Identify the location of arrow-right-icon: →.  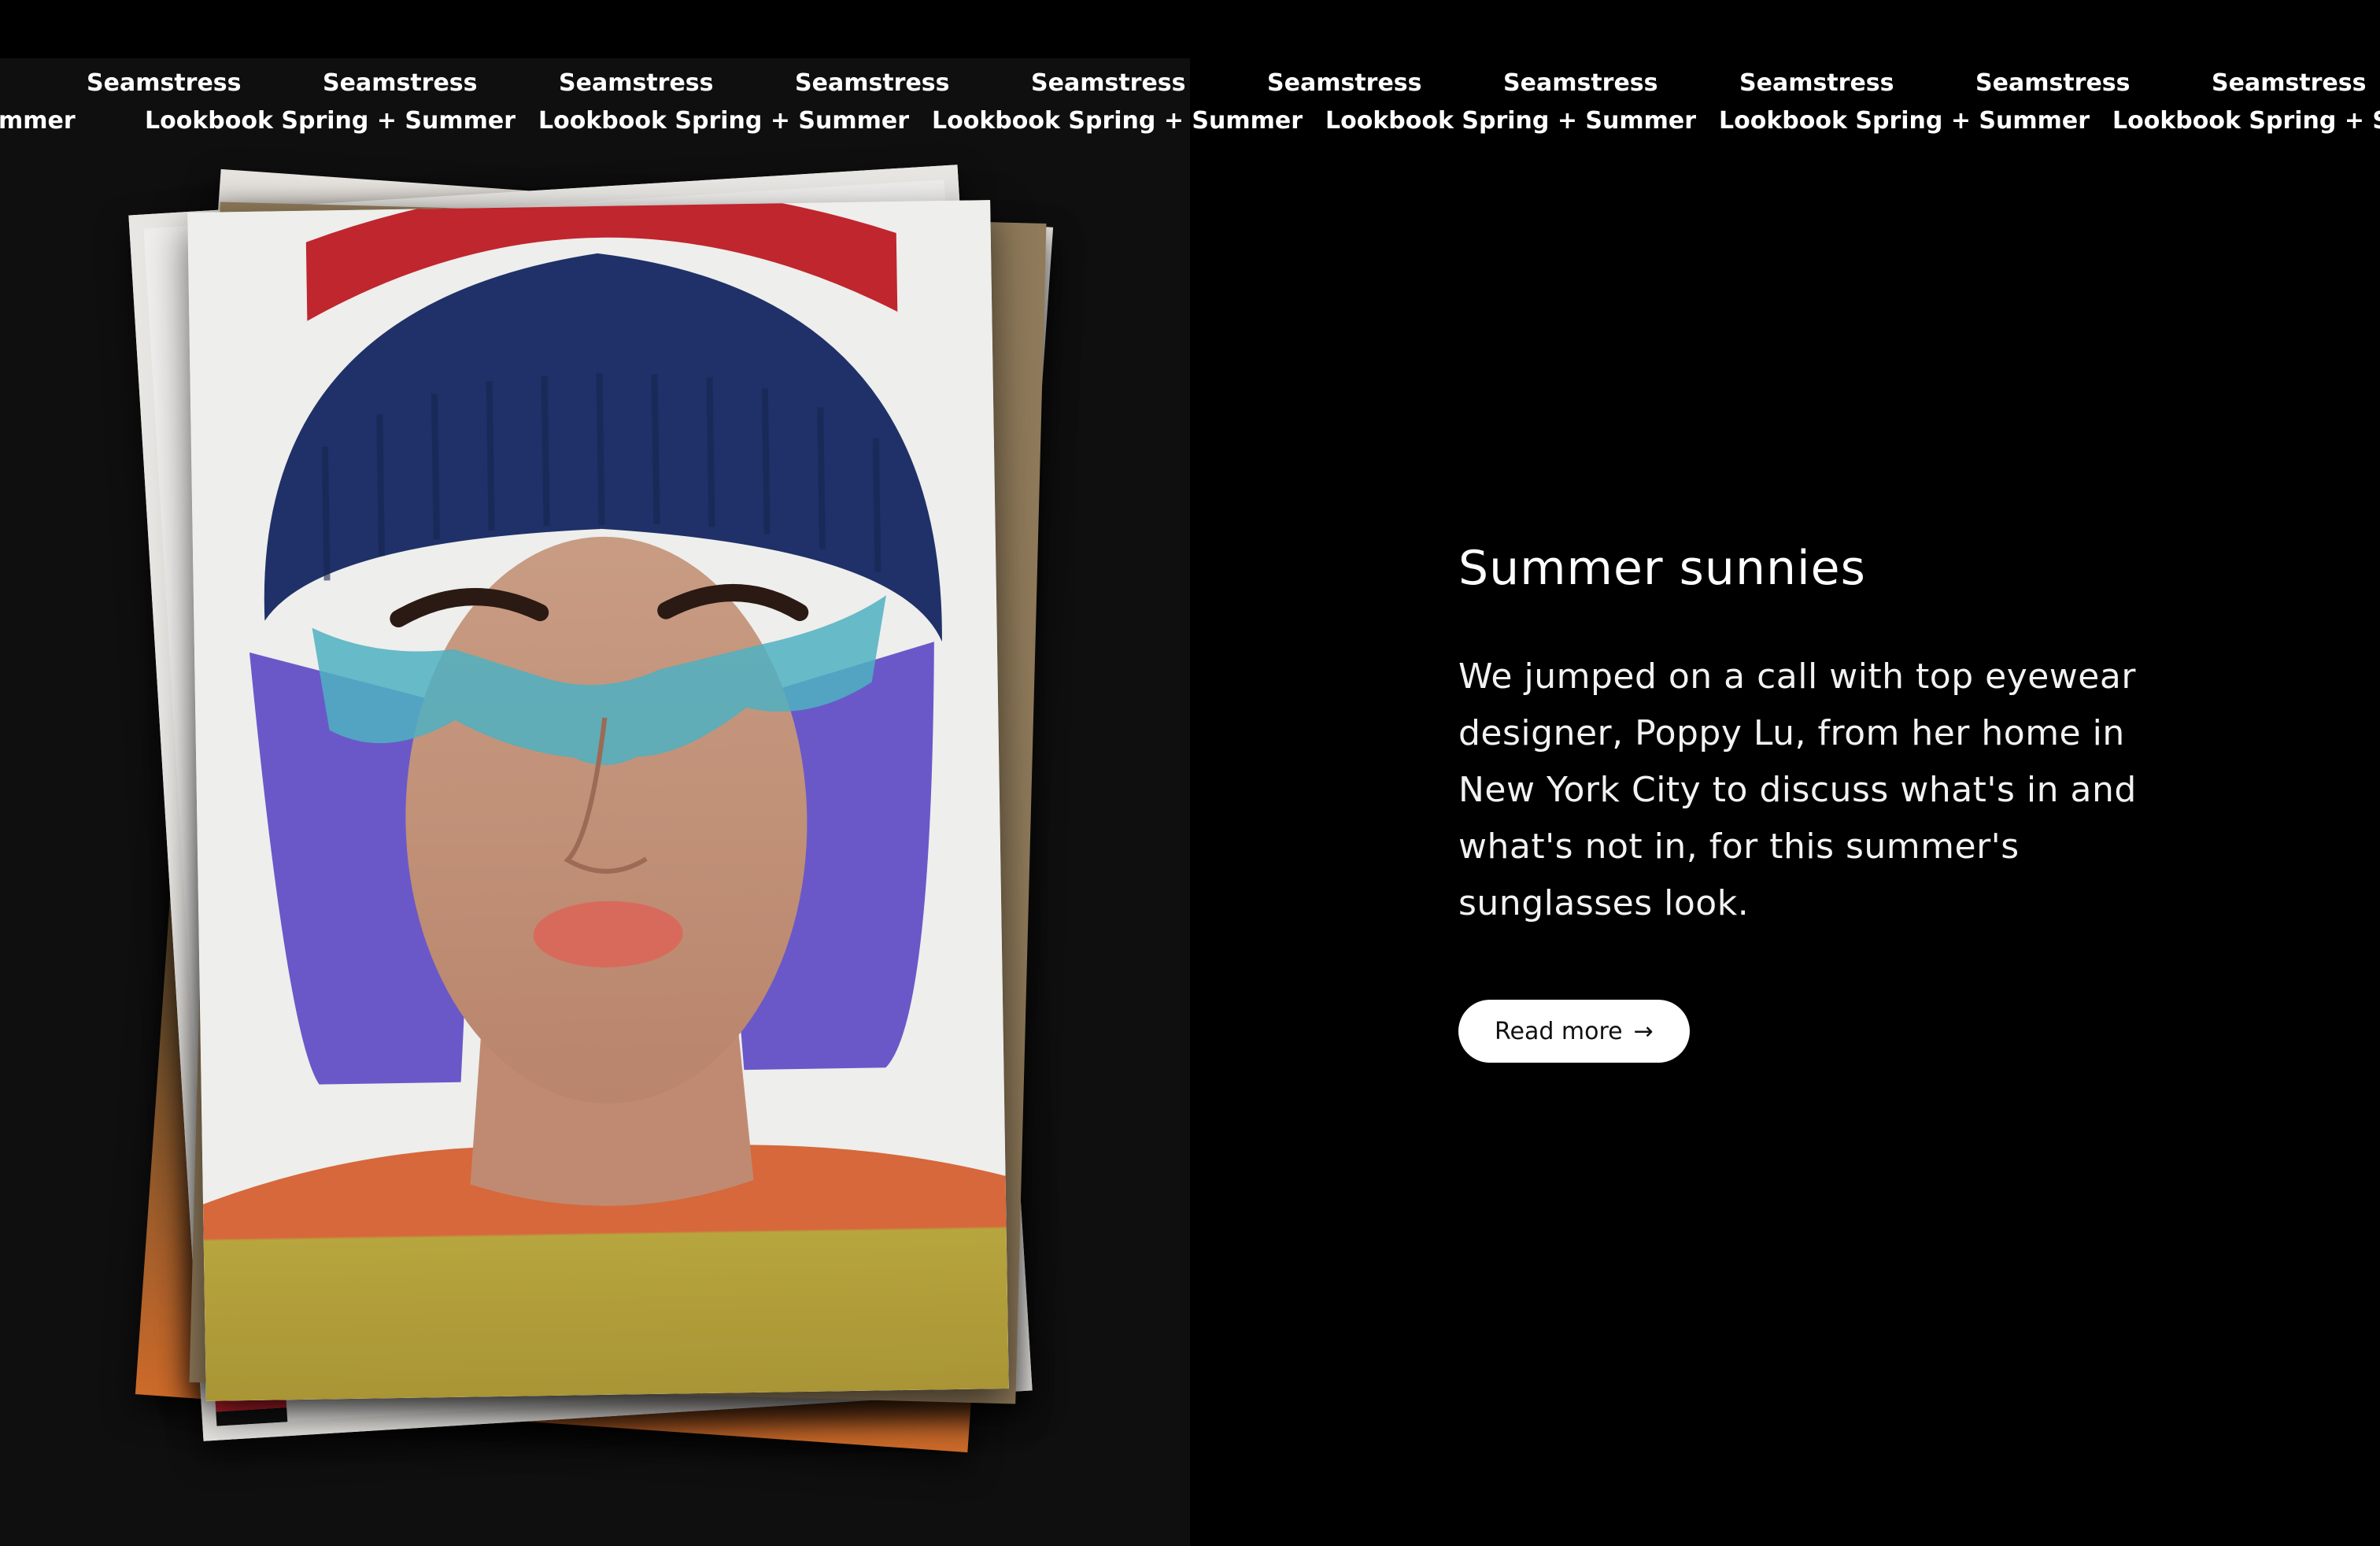
(1643, 1031).